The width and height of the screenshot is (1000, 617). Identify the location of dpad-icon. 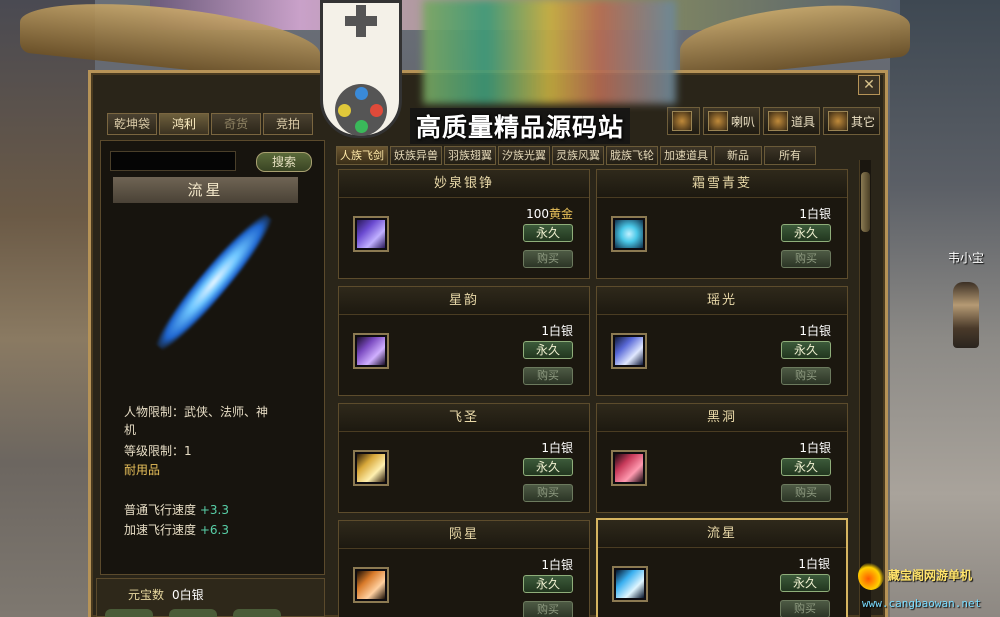
(361, 21).